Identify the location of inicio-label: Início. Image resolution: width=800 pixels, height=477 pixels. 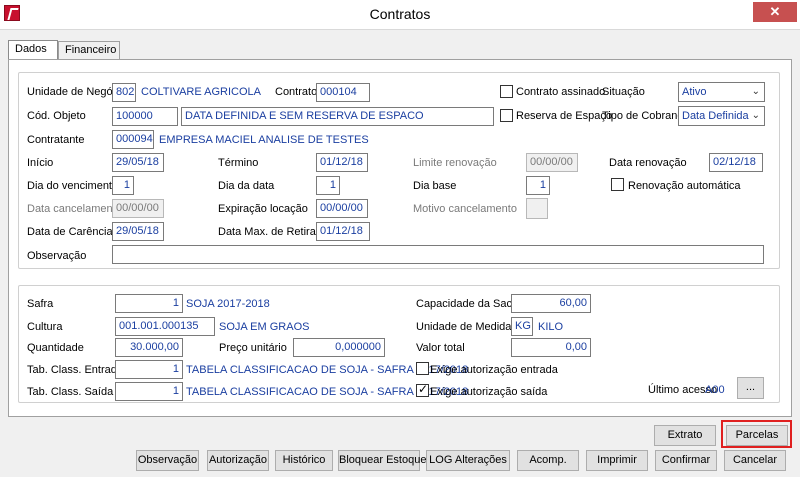
(40, 163).